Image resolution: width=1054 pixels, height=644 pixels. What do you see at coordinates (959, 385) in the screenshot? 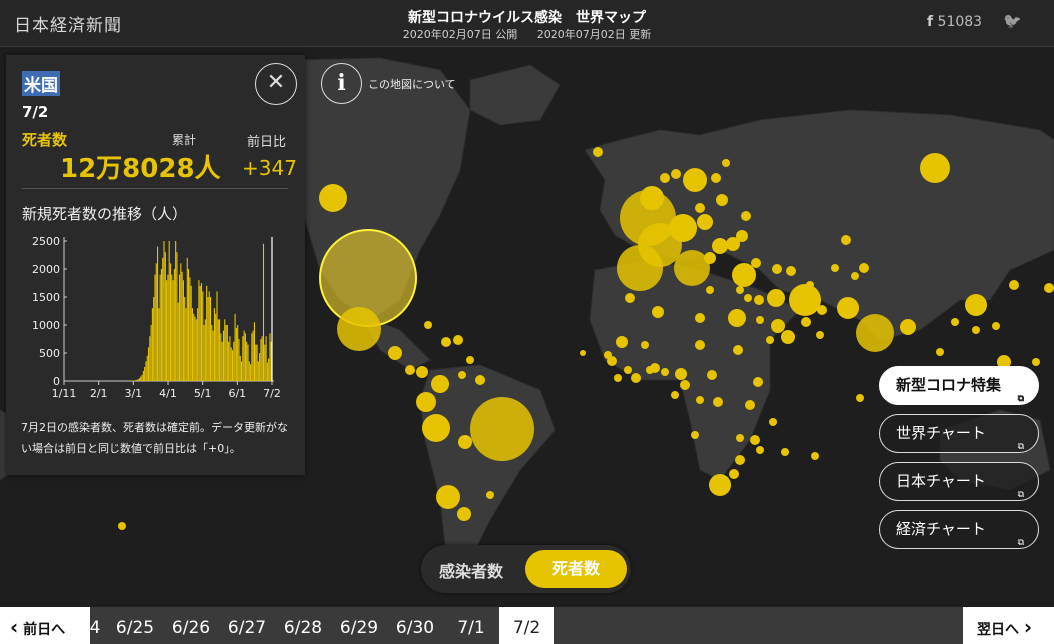
I see `covid-feature-button: 新型コロナ特集 ⧉` at bounding box center [959, 385].